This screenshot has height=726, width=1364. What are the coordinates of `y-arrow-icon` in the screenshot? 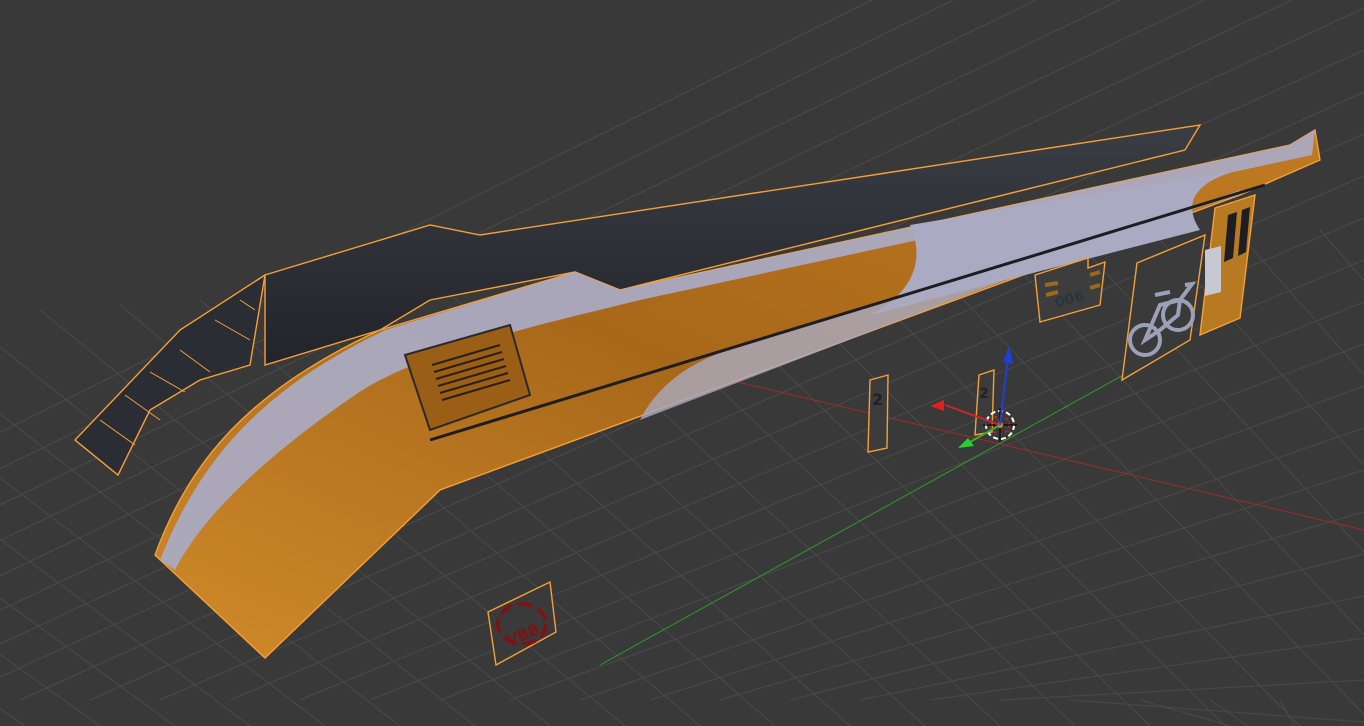 It's located at (966, 443).